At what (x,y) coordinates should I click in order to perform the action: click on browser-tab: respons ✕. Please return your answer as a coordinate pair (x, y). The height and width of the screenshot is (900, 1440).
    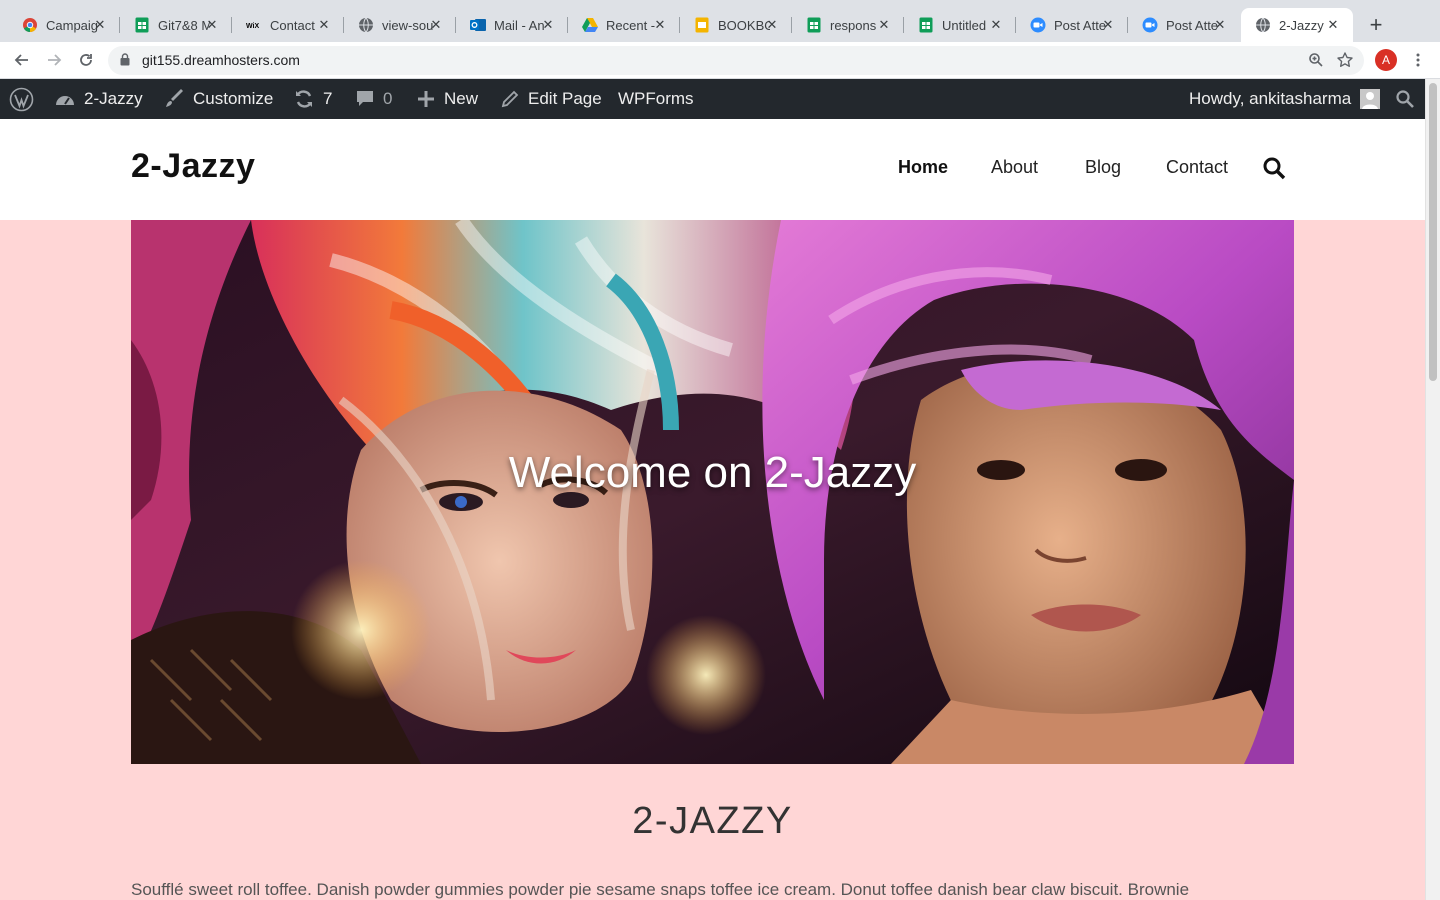
    Looking at the image, I should click on (848, 25).